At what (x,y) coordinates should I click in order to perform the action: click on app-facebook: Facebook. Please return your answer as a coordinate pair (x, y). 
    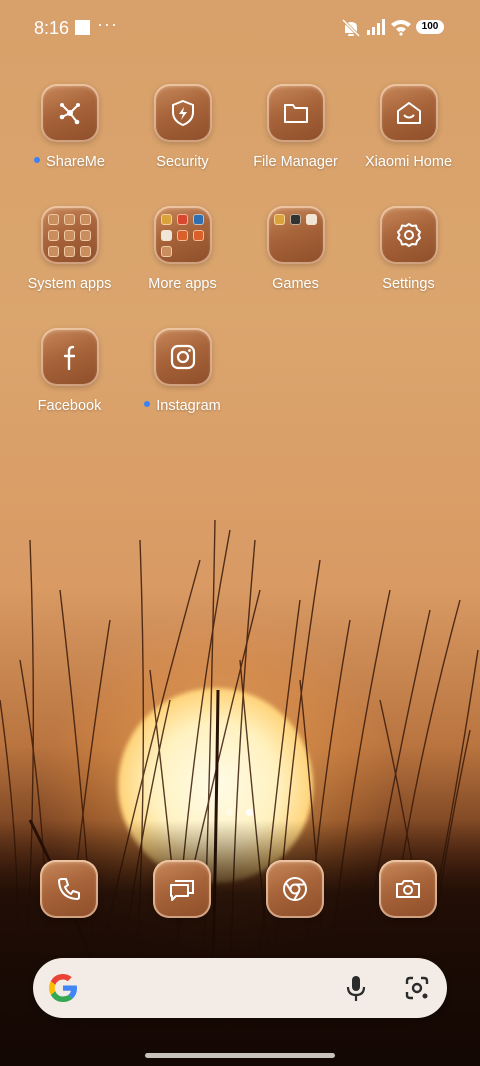
    Looking at the image, I should click on (69, 371).